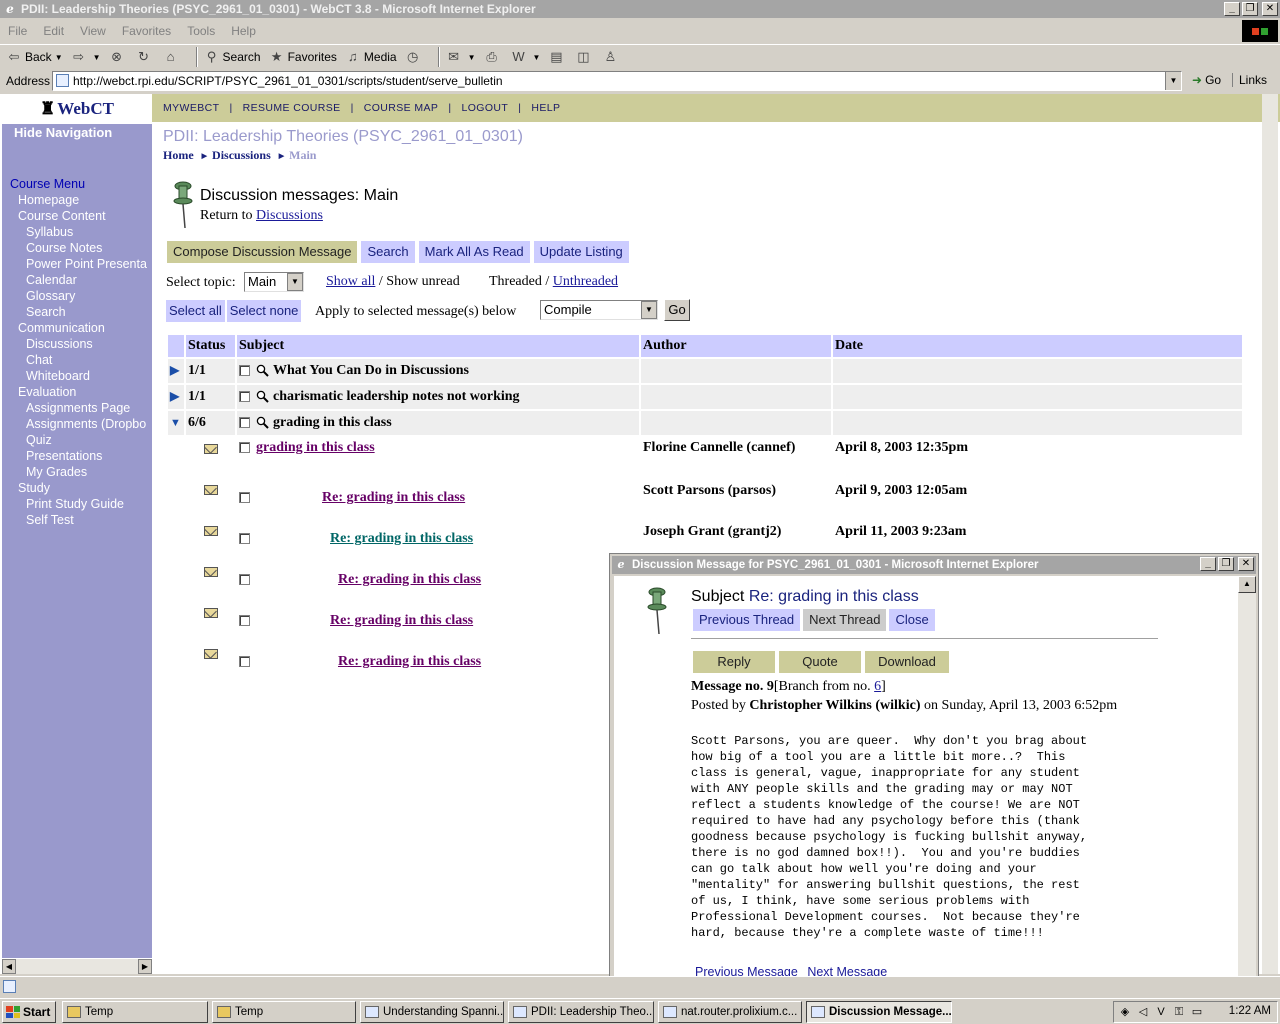  Describe the element at coordinates (17, 31) in the screenshot. I see `menu-file: File` at that location.